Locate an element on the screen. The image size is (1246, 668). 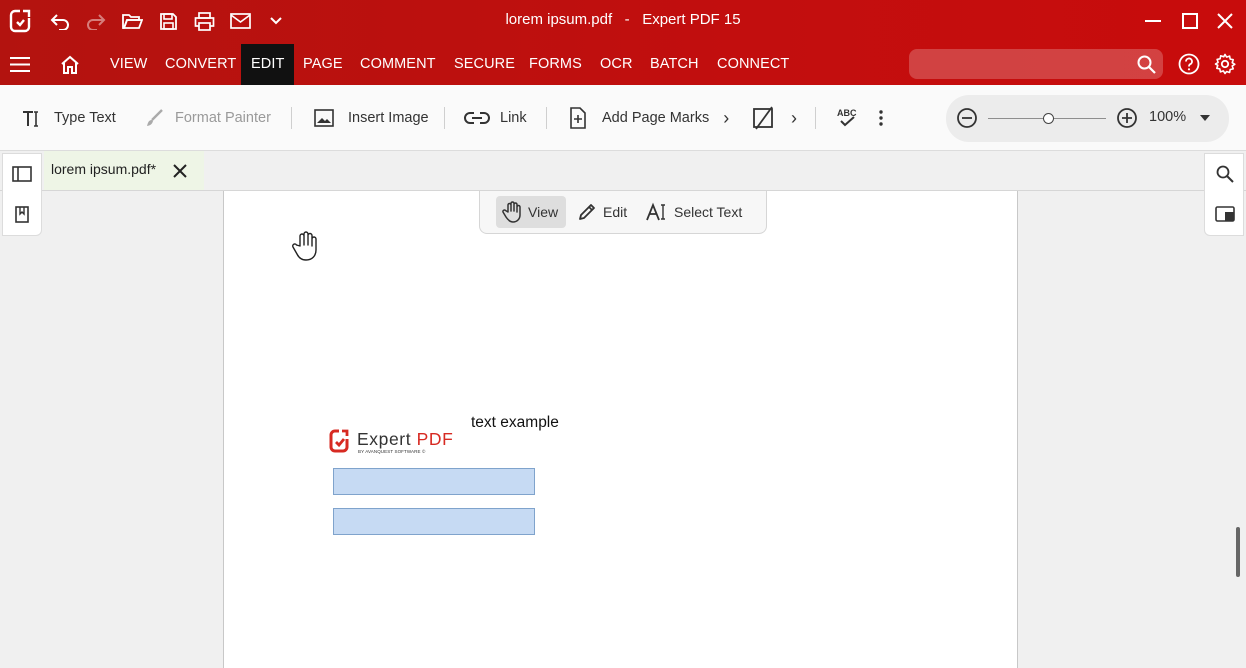
image-icon is located at coordinates (324, 118).